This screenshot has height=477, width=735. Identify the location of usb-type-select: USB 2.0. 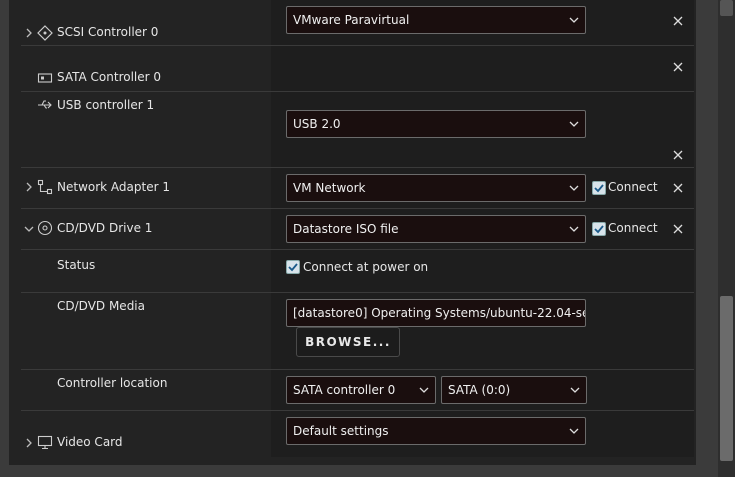
(436, 124).